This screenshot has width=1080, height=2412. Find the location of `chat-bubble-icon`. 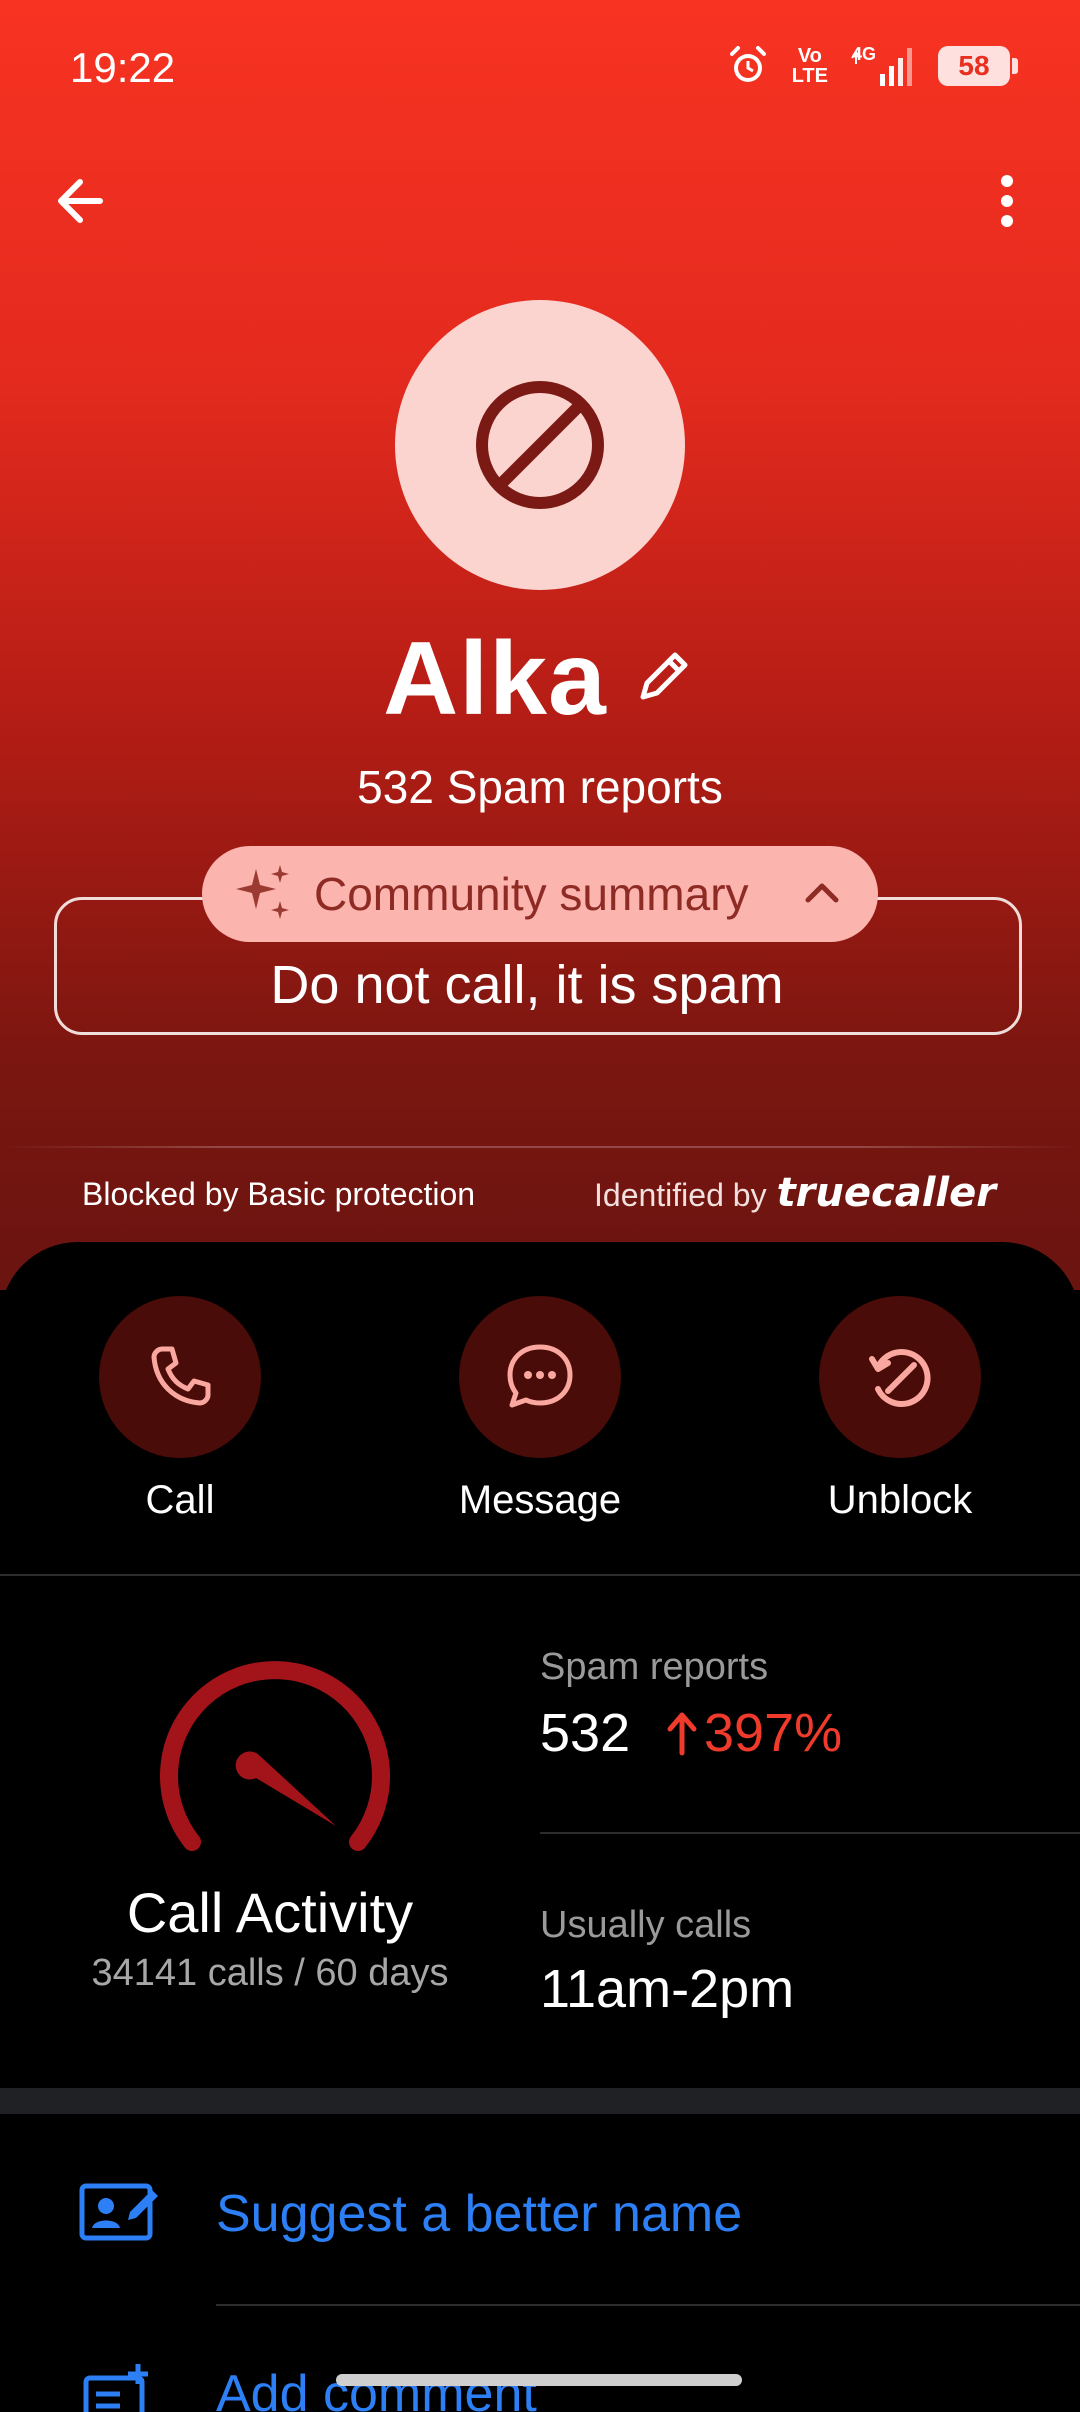

chat-bubble-icon is located at coordinates (540, 1376).